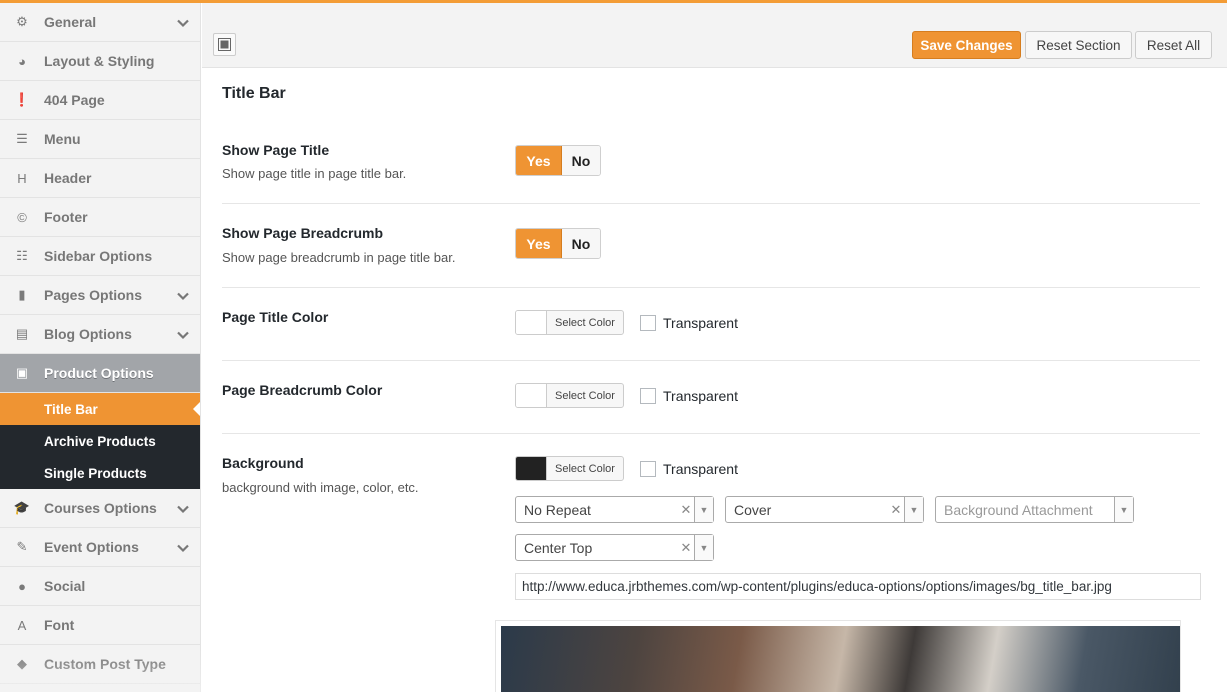 This screenshot has width=1227, height=692. I want to click on expand-options-button, so click(224, 44).